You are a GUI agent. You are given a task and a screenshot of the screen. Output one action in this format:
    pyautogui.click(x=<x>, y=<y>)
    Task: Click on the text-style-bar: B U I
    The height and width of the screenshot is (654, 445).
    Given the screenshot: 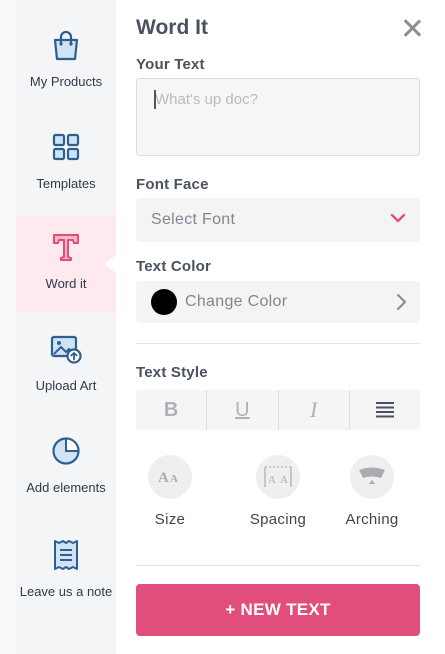 What is the action you would take?
    pyautogui.click(x=278, y=410)
    